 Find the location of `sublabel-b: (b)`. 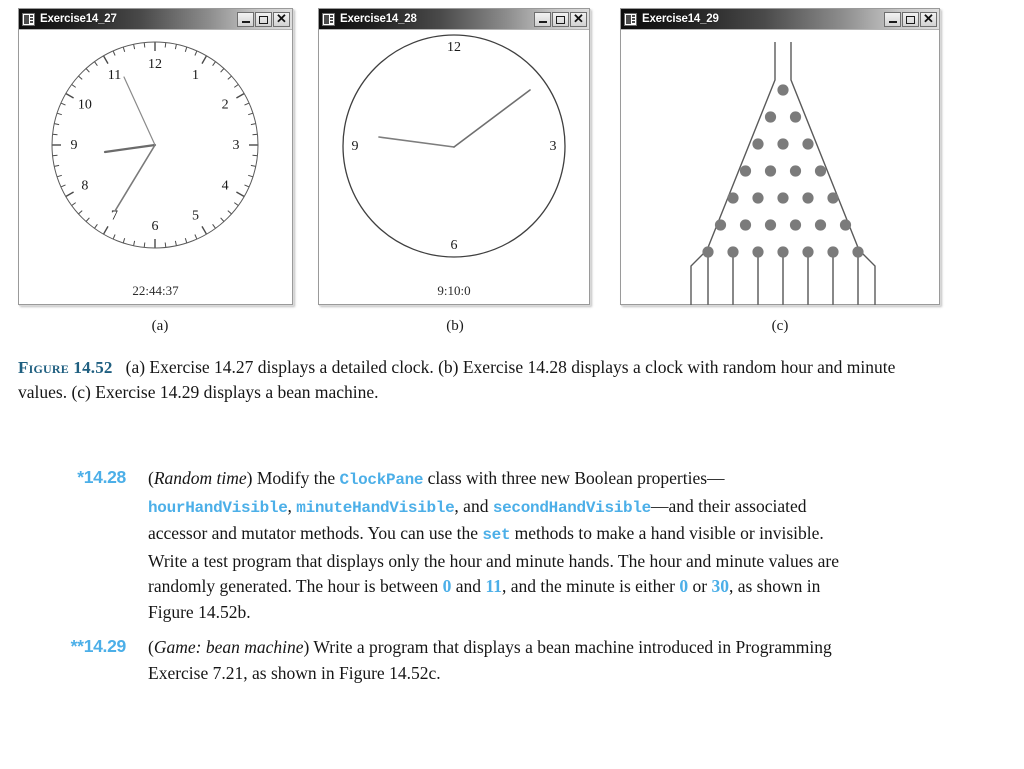

sublabel-b: (b) is located at coordinates (455, 326).